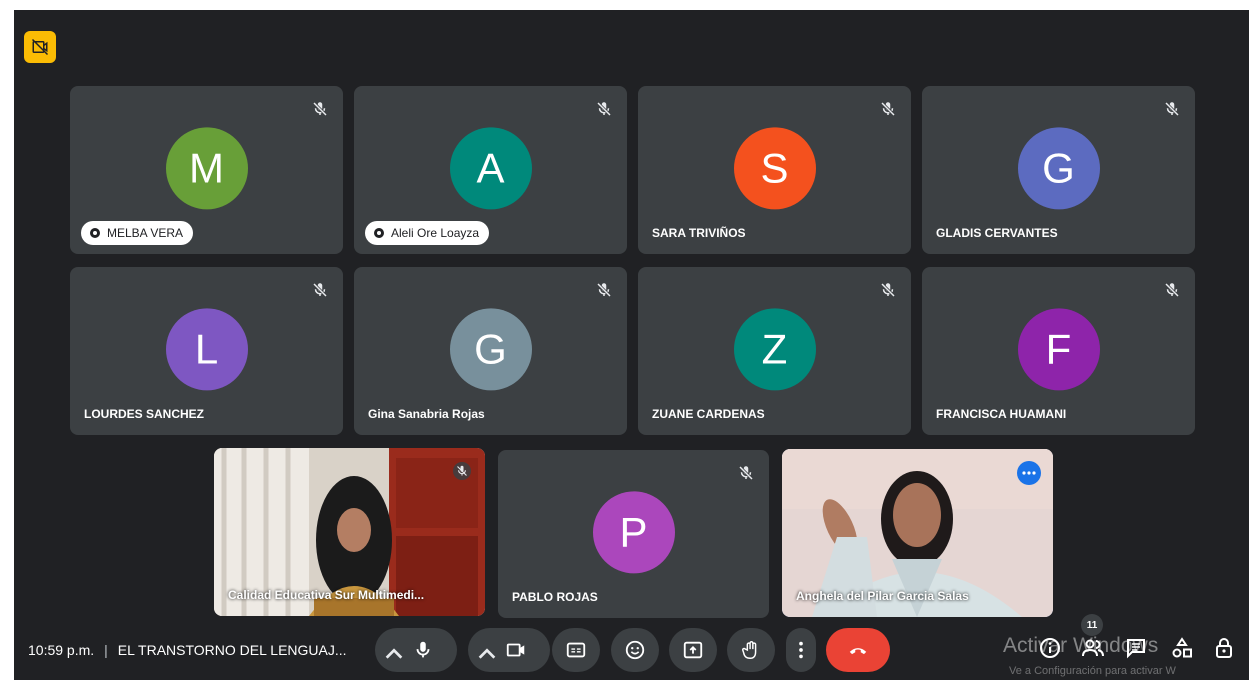 The height and width of the screenshot is (680, 1249). I want to click on participant-name: Gina Sanabria Rojas, so click(426, 414).